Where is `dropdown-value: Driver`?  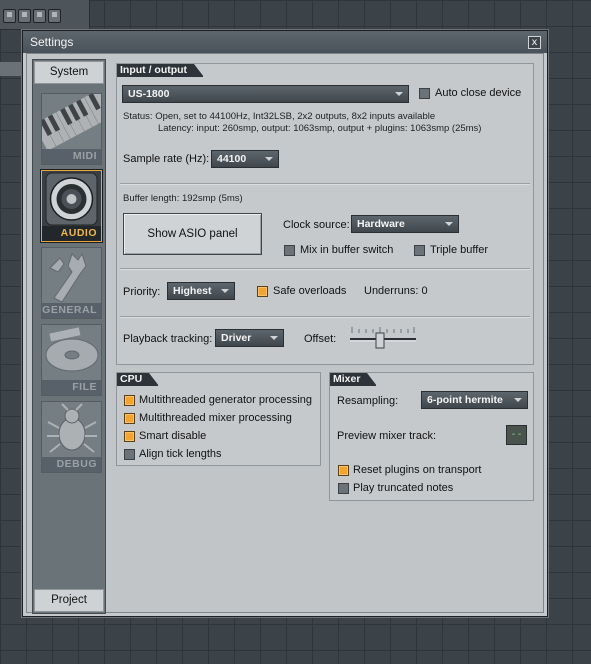
dropdown-value: Driver is located at coordinates (236, 338).